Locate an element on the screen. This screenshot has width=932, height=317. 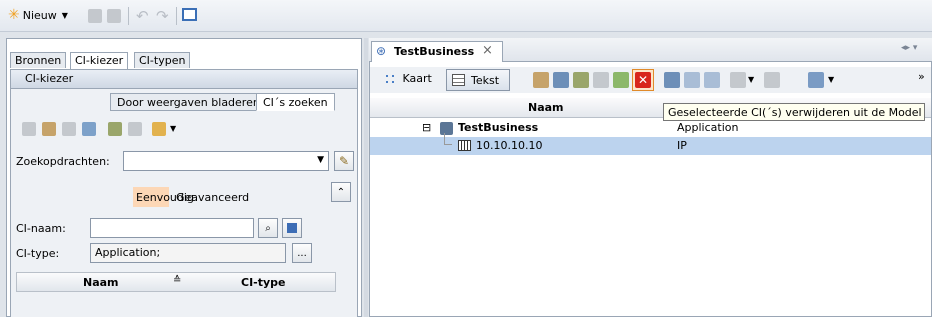
related-icon is located at coordinates (672, 80).